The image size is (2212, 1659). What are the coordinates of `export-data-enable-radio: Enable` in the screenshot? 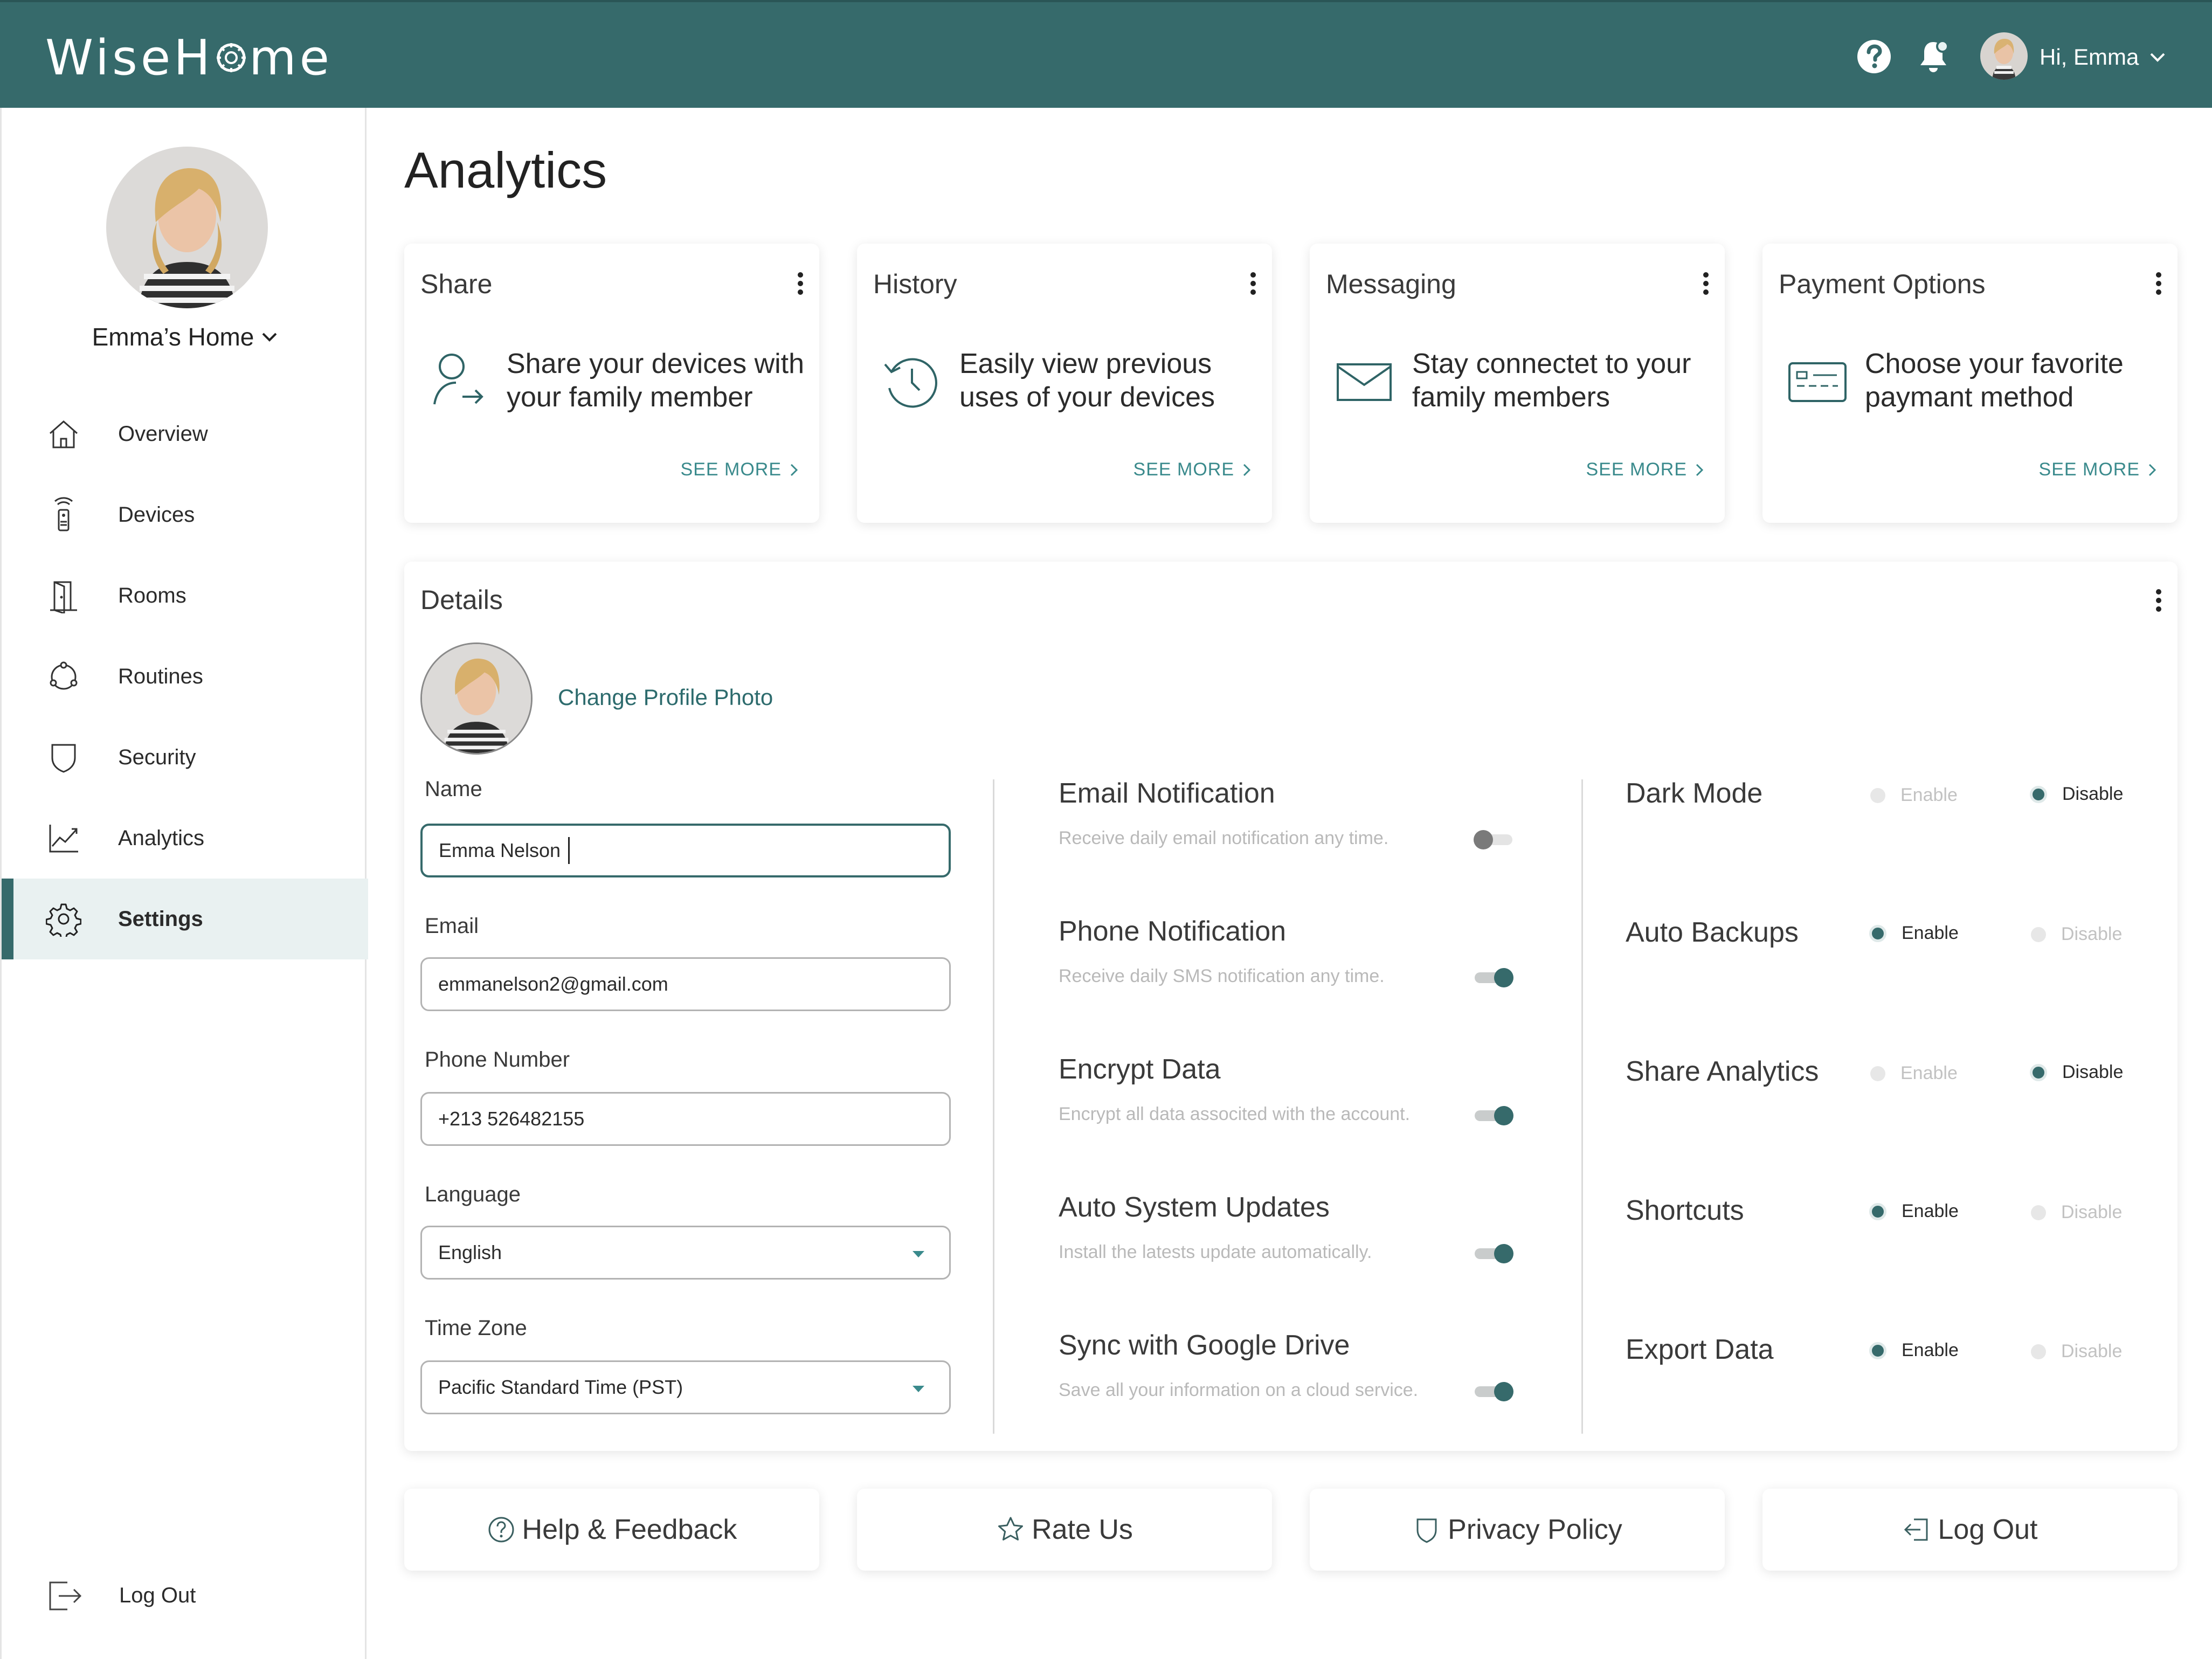 It's located at (1914, 1350).